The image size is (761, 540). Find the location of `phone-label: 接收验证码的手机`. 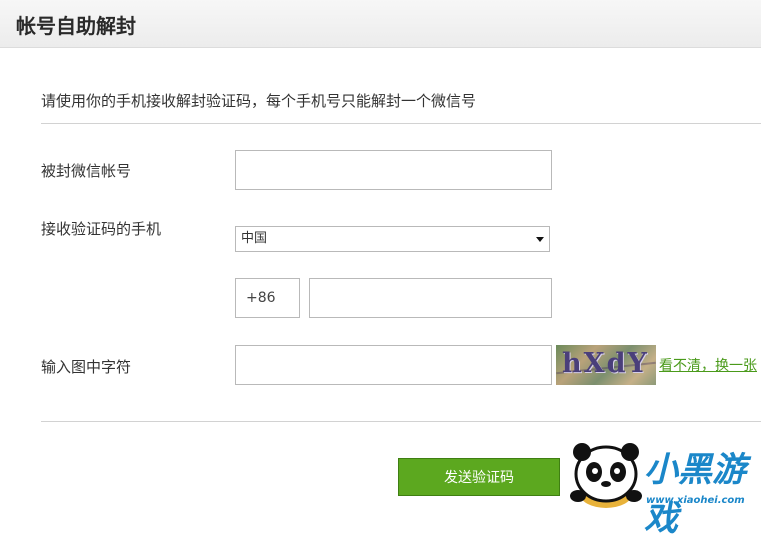

phone-label: 接收验证码的手机 is located at coordinates (101, 229).